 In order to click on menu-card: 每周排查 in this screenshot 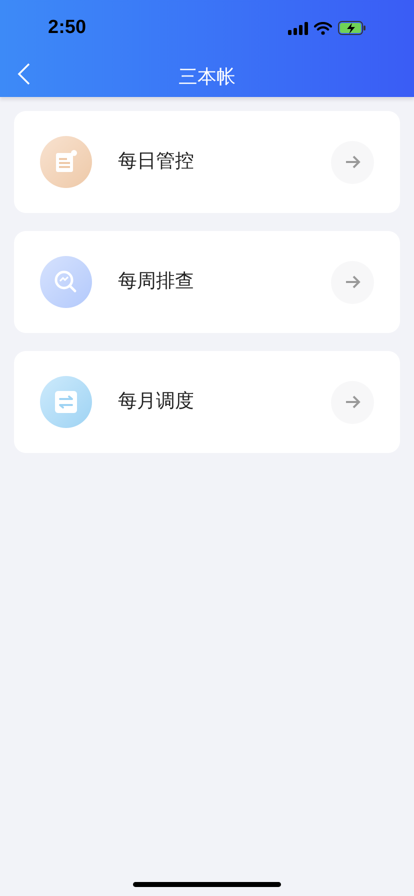, I will do `click(207, 282)`.